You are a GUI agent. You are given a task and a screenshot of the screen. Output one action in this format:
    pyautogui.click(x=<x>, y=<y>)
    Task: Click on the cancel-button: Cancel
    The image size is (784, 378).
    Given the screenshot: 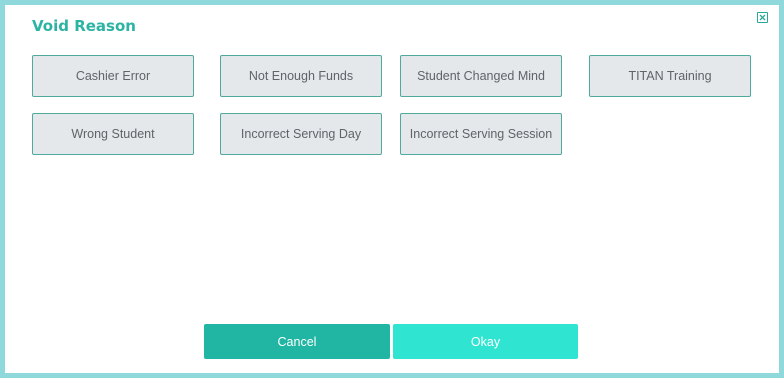 What is the action you would take?
    pyautogui.click(x=297, y=341)
    